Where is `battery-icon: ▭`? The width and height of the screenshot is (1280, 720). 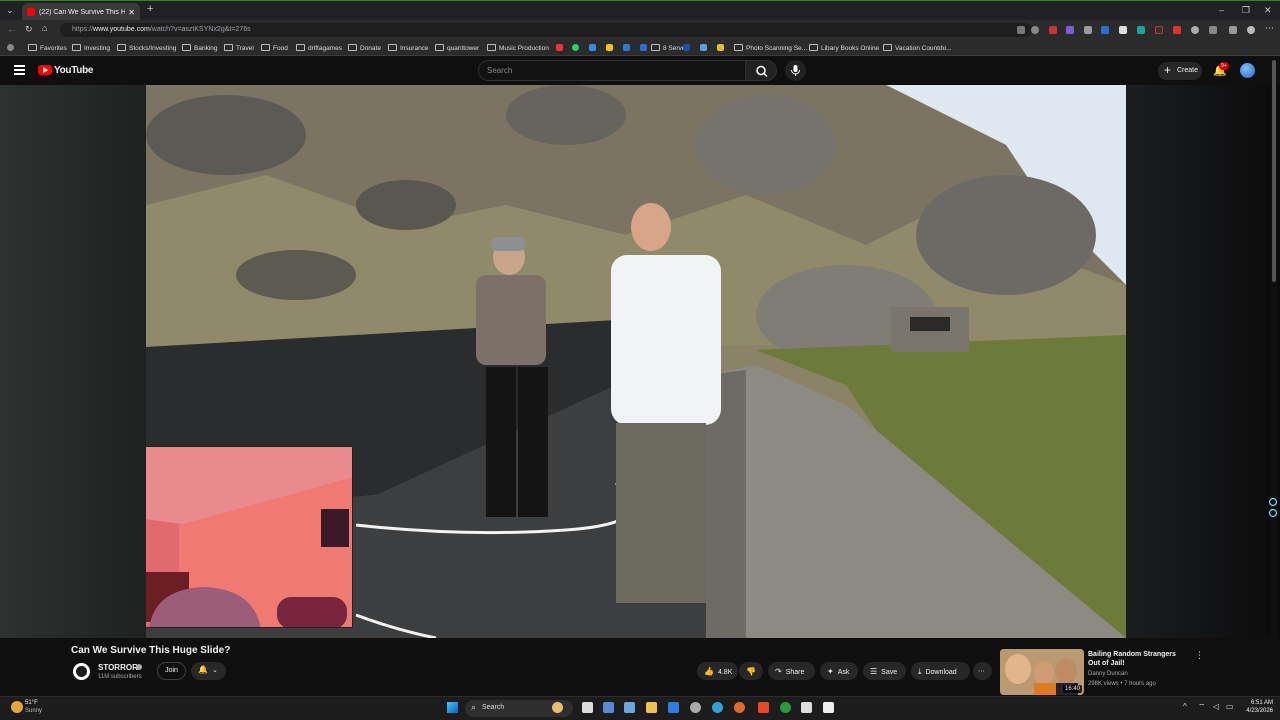 battery-icon: ▭ is located at coordinates (1230, 706).